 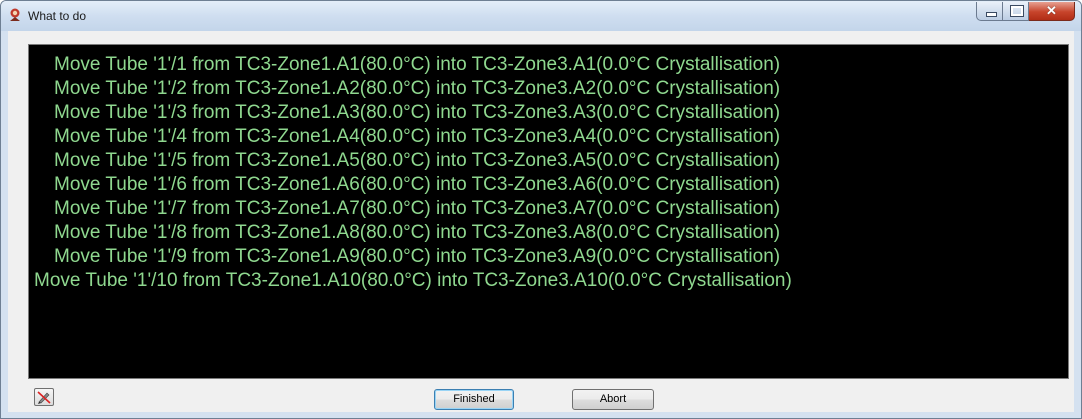 What do you see at coordinates (57, 16) in the screenshot?
I see `window-title: What to do` at bounding box center [57, 16].